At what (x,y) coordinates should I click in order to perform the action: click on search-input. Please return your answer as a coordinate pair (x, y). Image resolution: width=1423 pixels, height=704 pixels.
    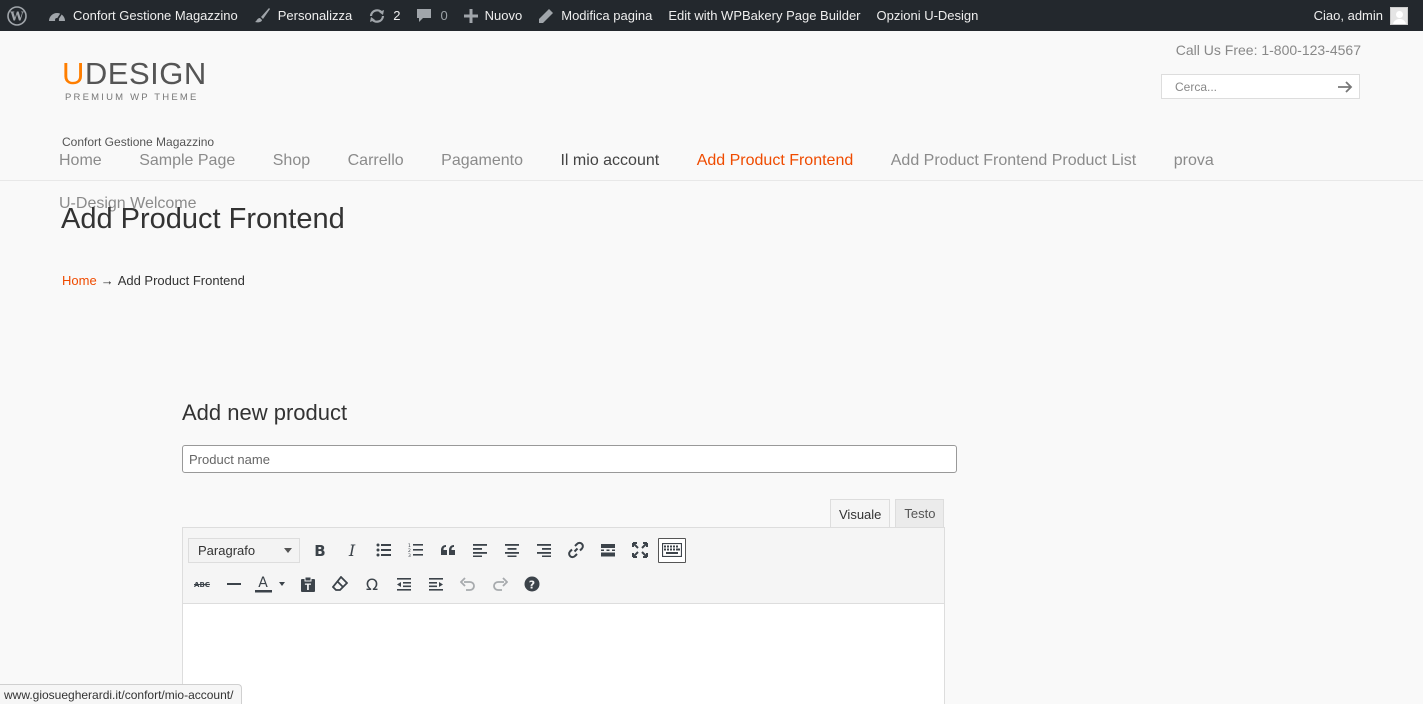
    Looking at the image, I should click on (1246, 86).